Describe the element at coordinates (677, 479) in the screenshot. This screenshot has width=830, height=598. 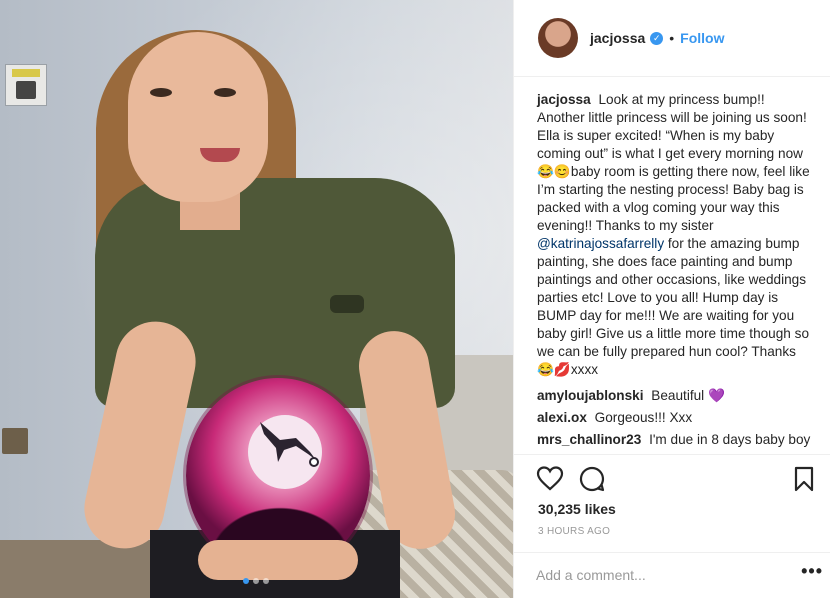
I see `action-icons` at that location.